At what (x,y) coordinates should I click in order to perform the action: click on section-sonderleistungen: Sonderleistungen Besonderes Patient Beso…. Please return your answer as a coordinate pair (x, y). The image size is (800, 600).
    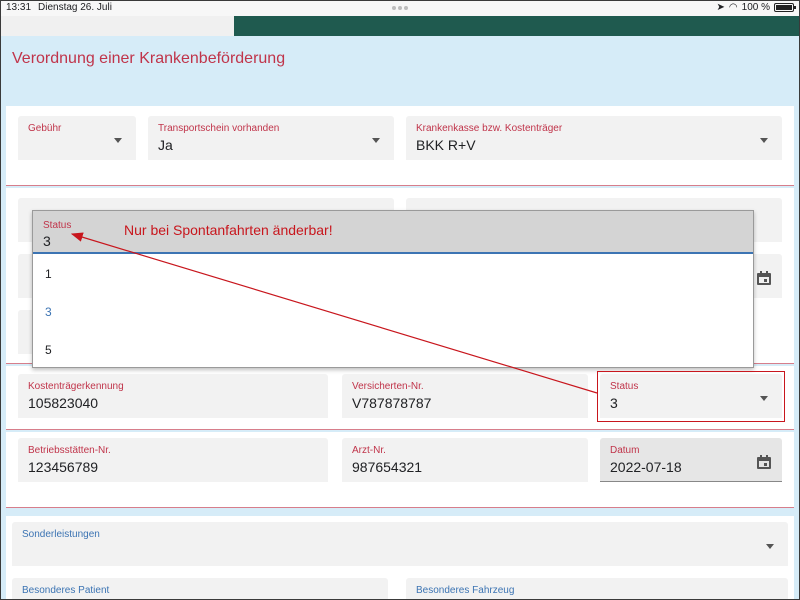
    Looking at the image, I should click on (400, 558).